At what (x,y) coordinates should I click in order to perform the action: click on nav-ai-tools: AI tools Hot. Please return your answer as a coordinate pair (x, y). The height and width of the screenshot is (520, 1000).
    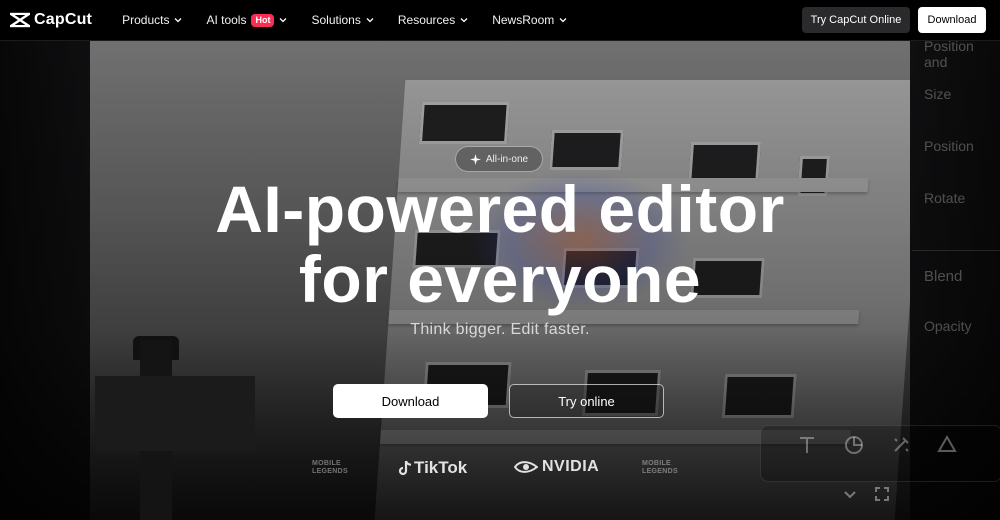
    Looking at the image, I should click on (246, 20).